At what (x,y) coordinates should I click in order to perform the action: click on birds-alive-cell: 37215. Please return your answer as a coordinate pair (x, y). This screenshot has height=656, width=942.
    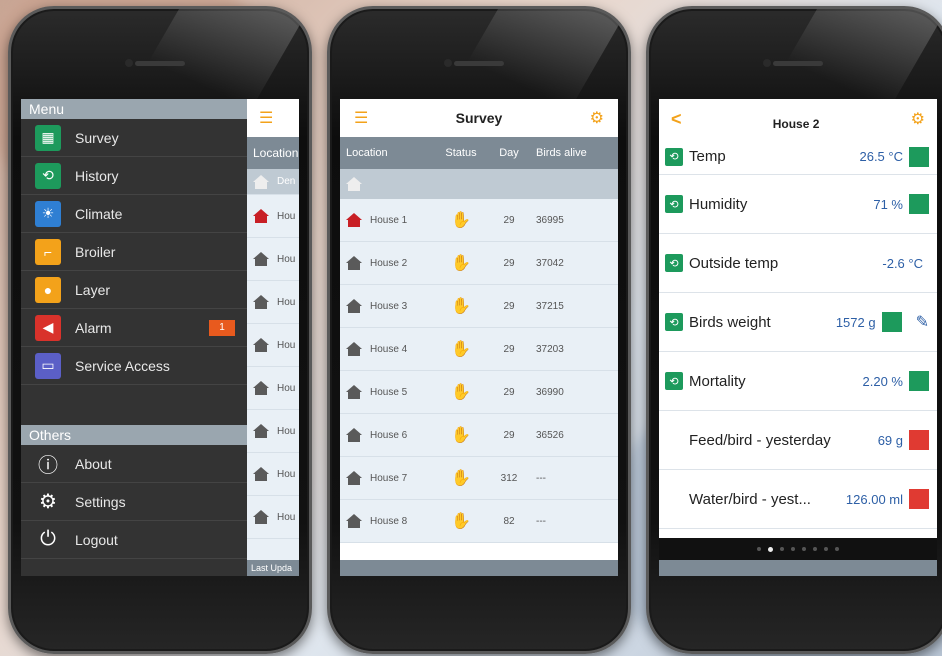
    Looking at the image, I should click on (550, 306).